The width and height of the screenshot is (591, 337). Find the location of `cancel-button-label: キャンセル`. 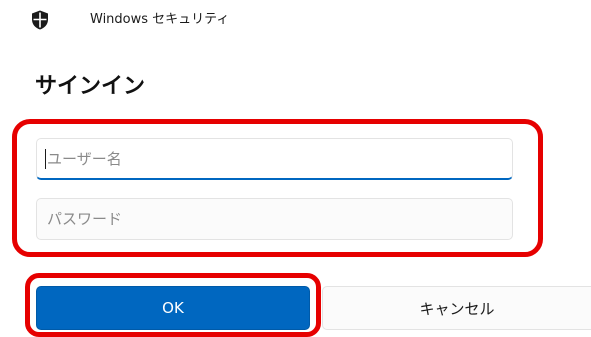

cancel-button-label: キャンセル is located at coordinates (457, 308).